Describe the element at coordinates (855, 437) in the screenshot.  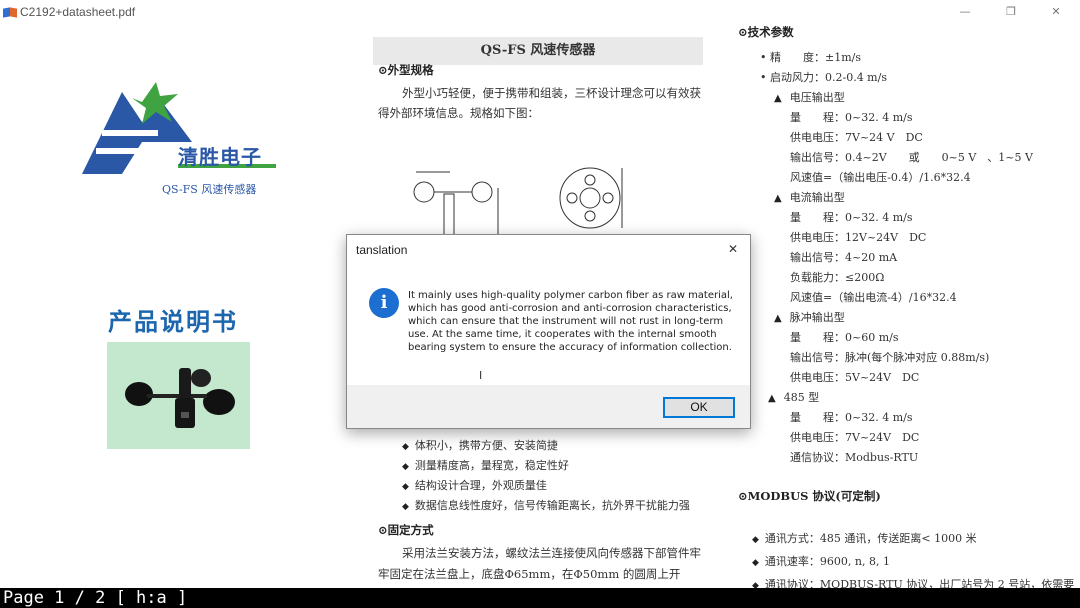
I see `rs485-supply: 供电电压：7V~24V DC` at that location.